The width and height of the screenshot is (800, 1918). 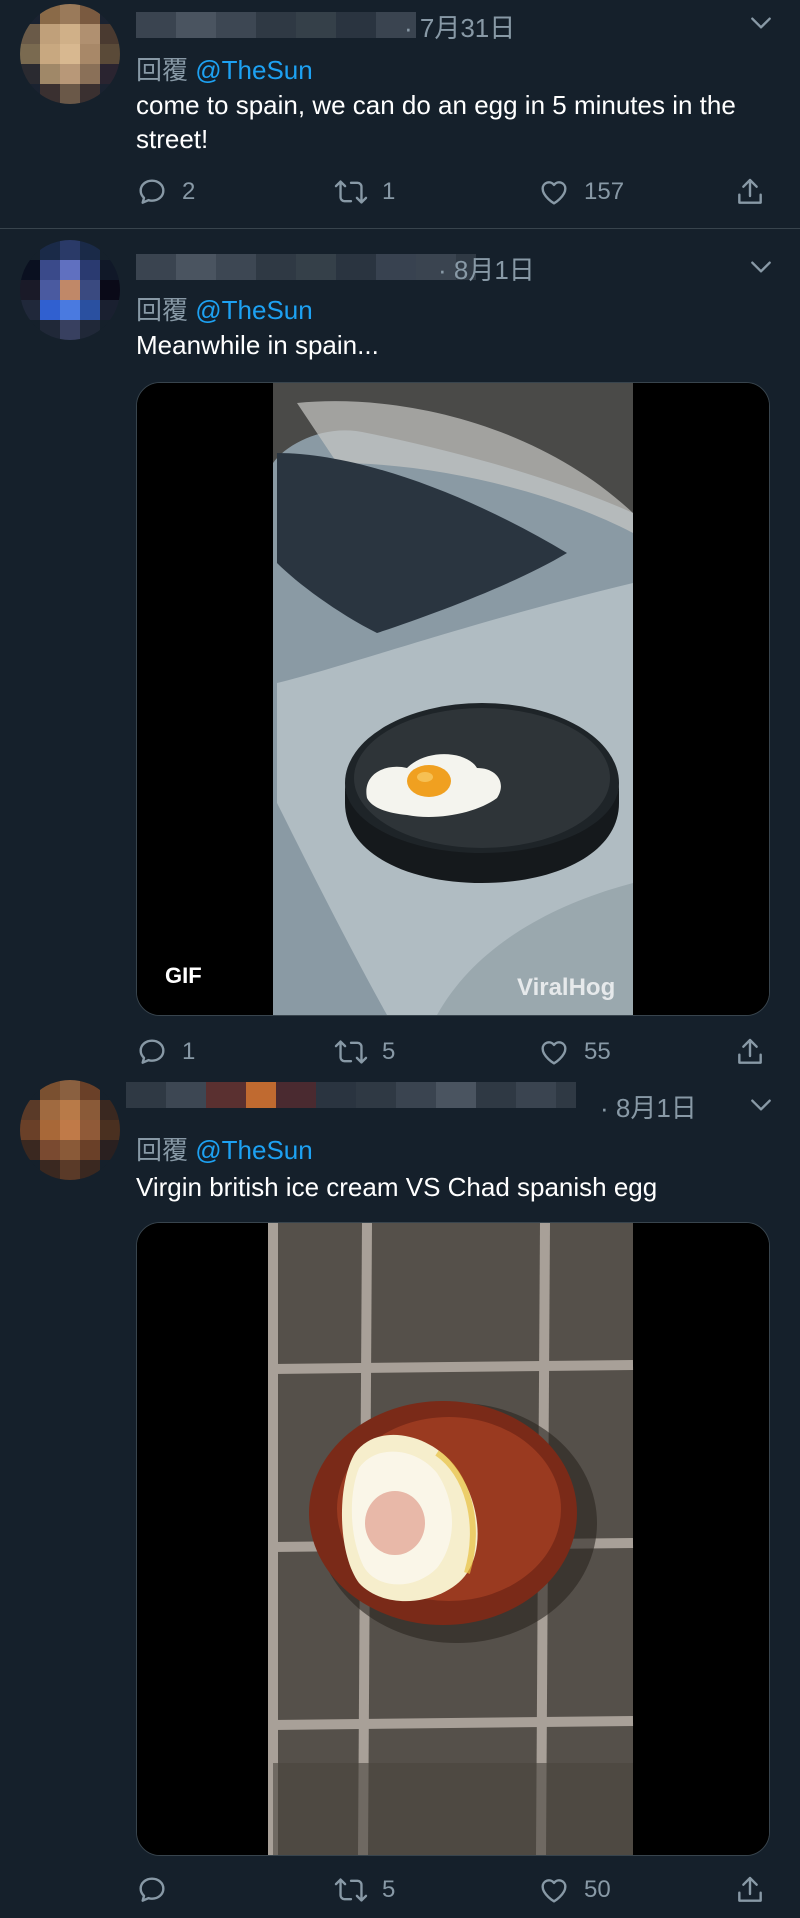 What do you see at coordinates (364, 192) in the screenshot?
I see `retweet-button: 1` at bounding box center [364, 192].